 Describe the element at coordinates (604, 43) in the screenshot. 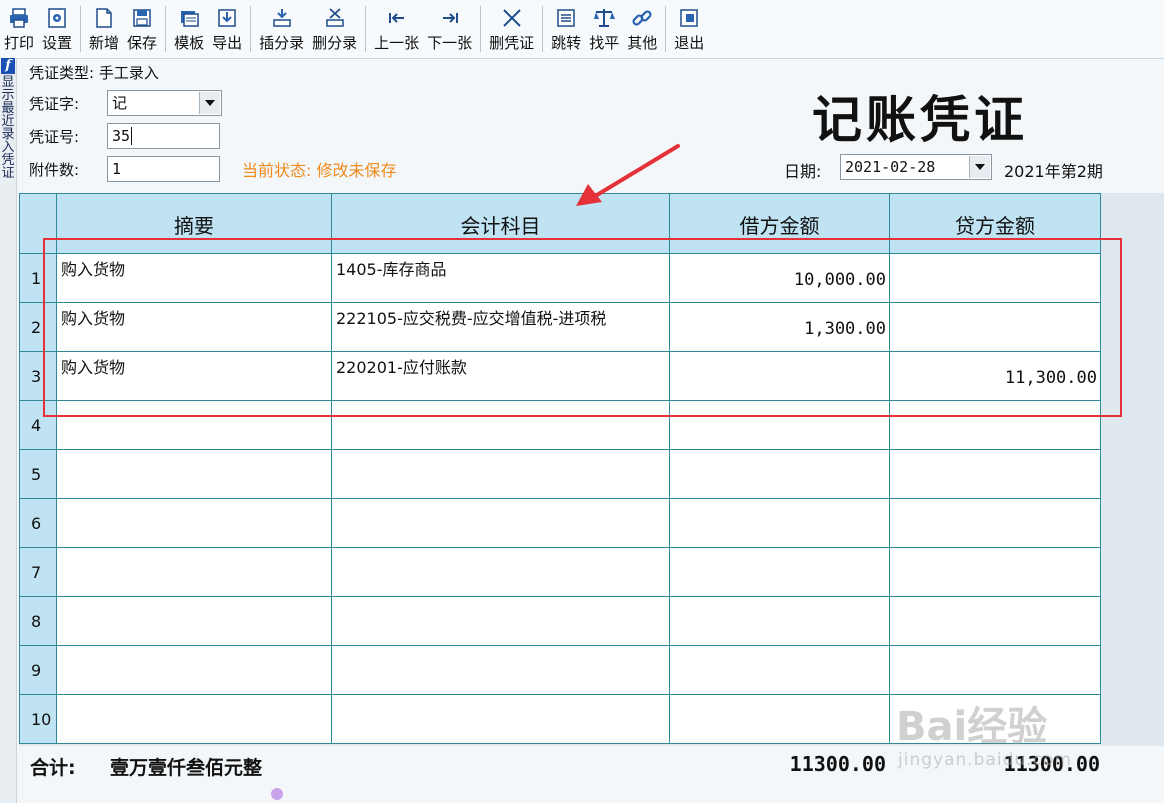

I see `toolbar-button-label: 找平` at that location.